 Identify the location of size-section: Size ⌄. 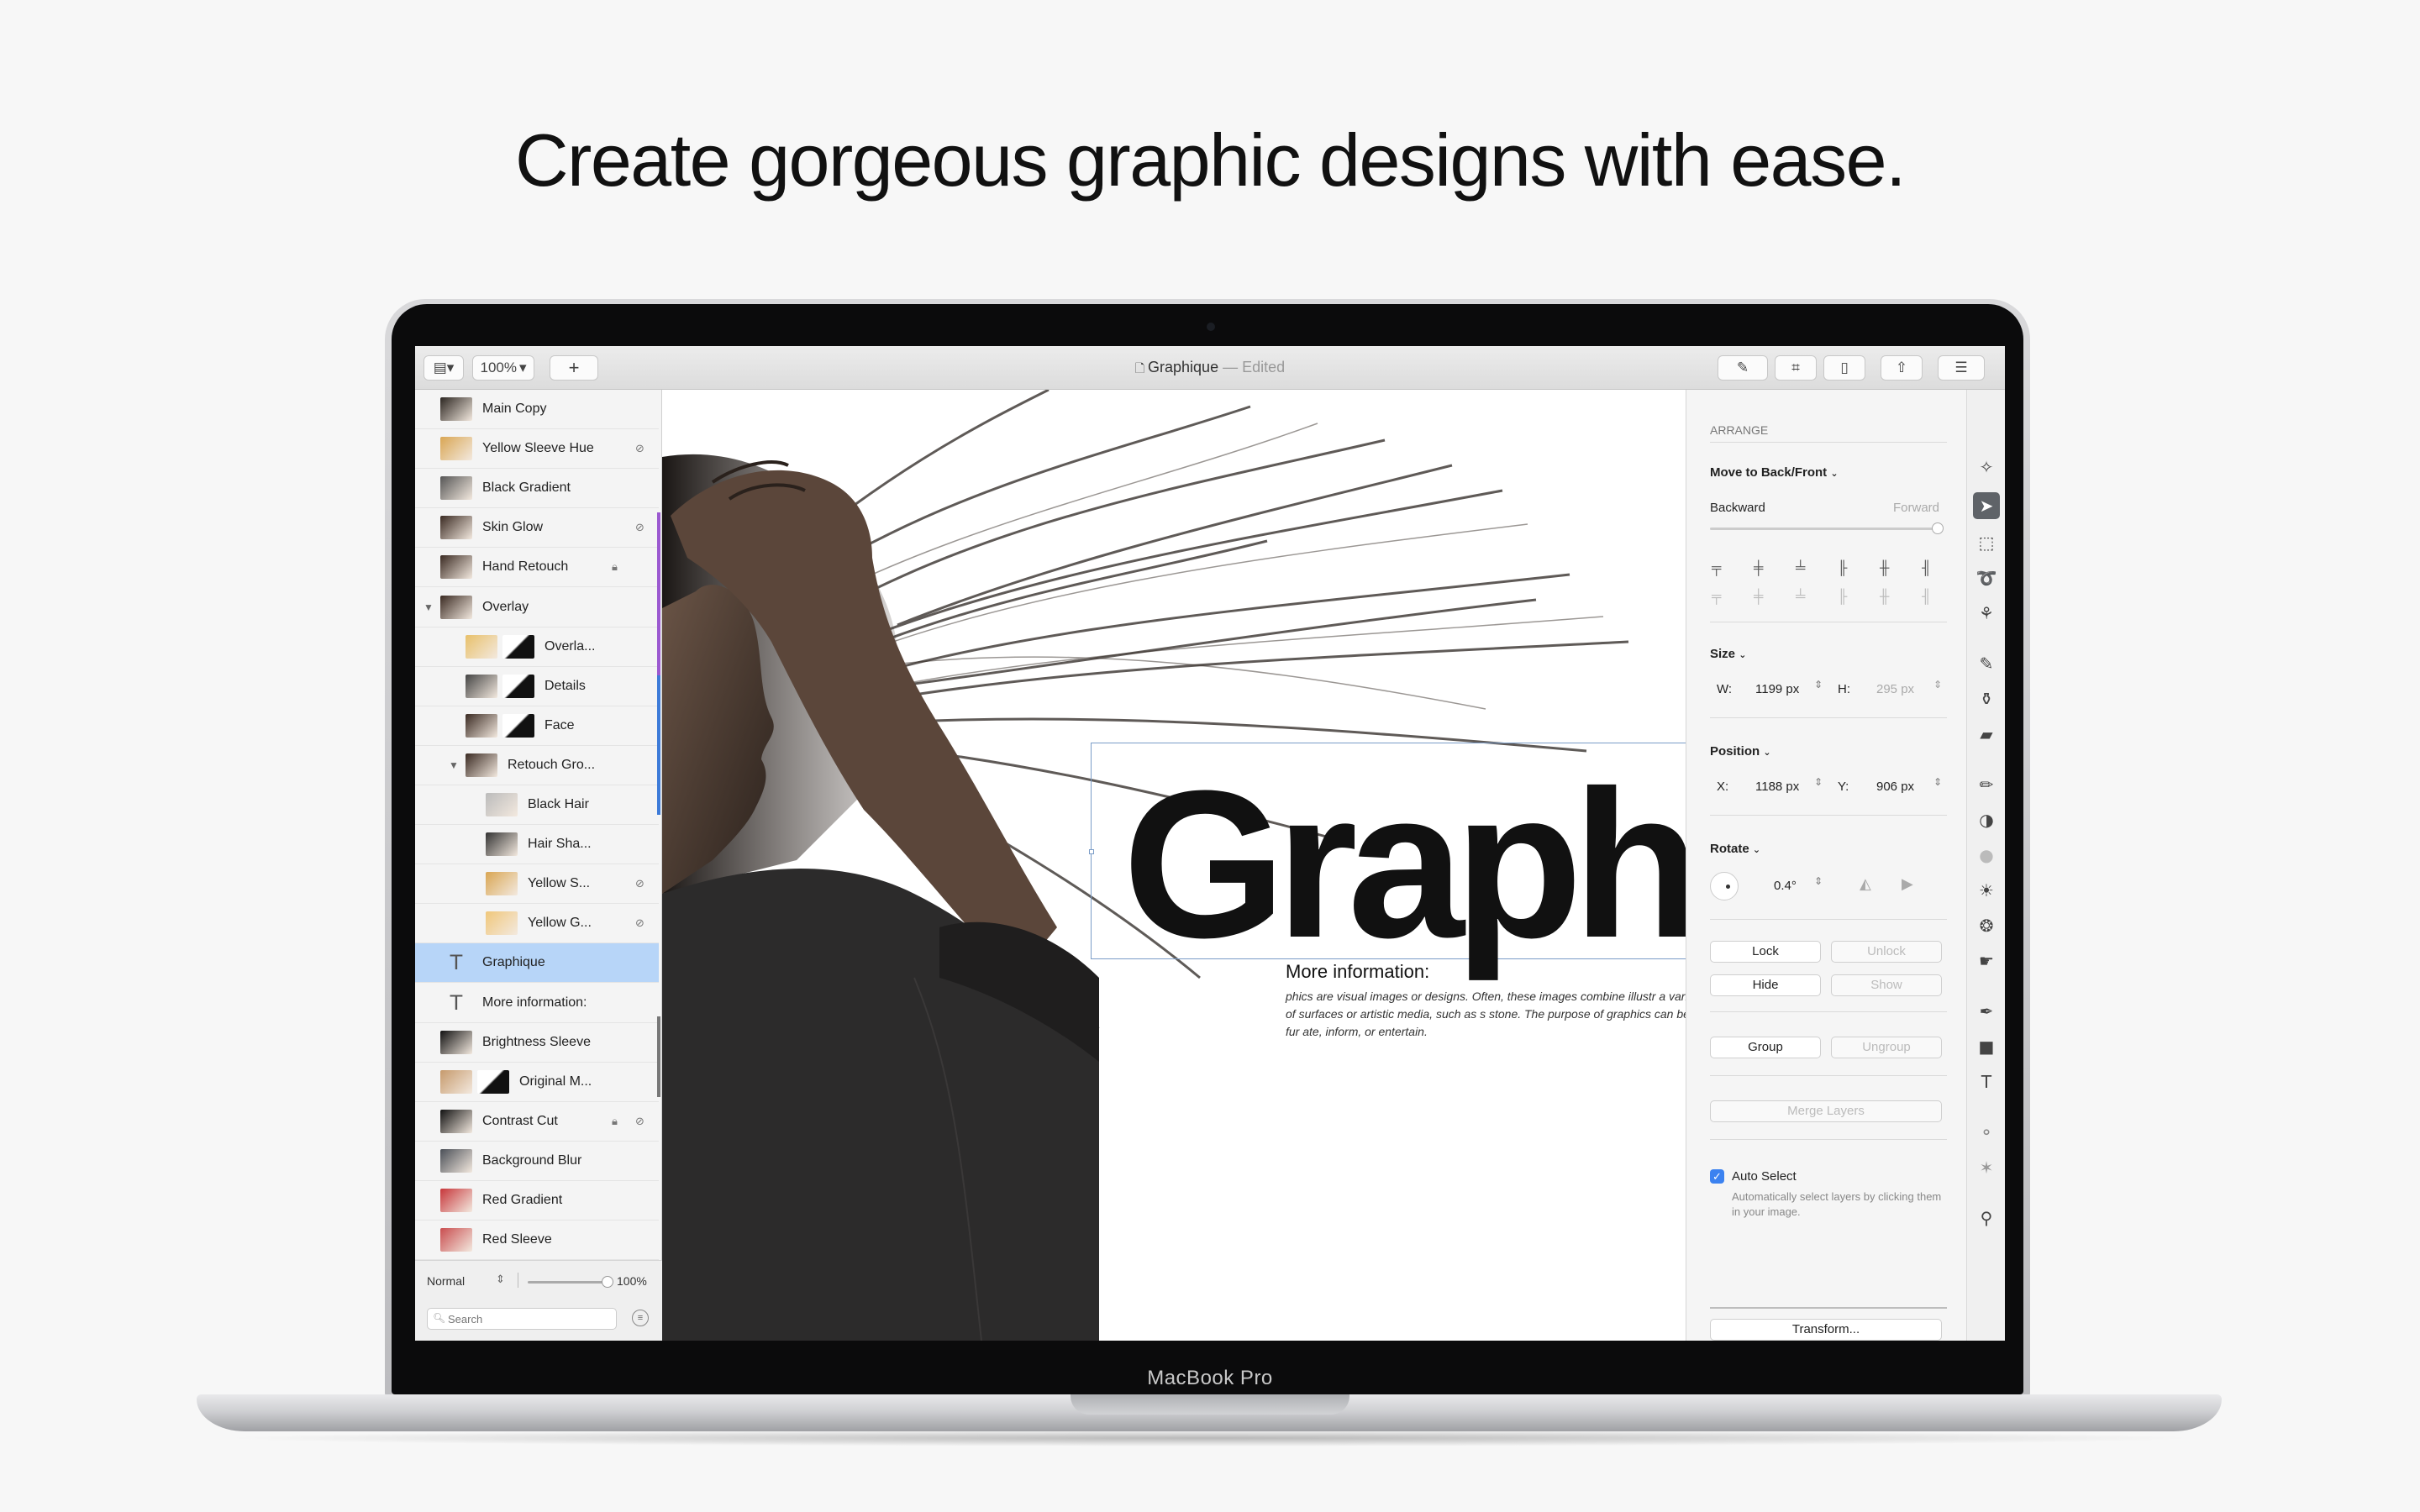
(1728, 654).